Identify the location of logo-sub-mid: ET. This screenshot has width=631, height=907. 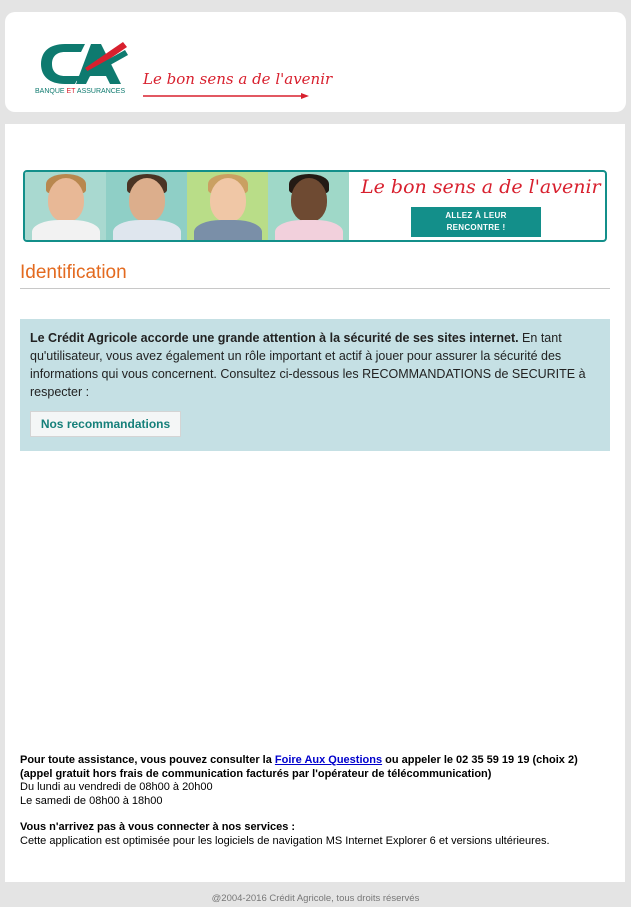
(71, 91).